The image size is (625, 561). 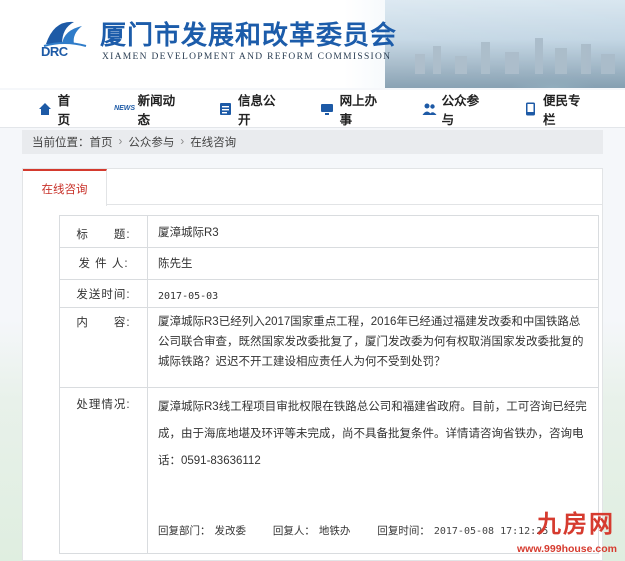 I want to click on nav-item-label: 新闻动态, so click(x=156, y=110).